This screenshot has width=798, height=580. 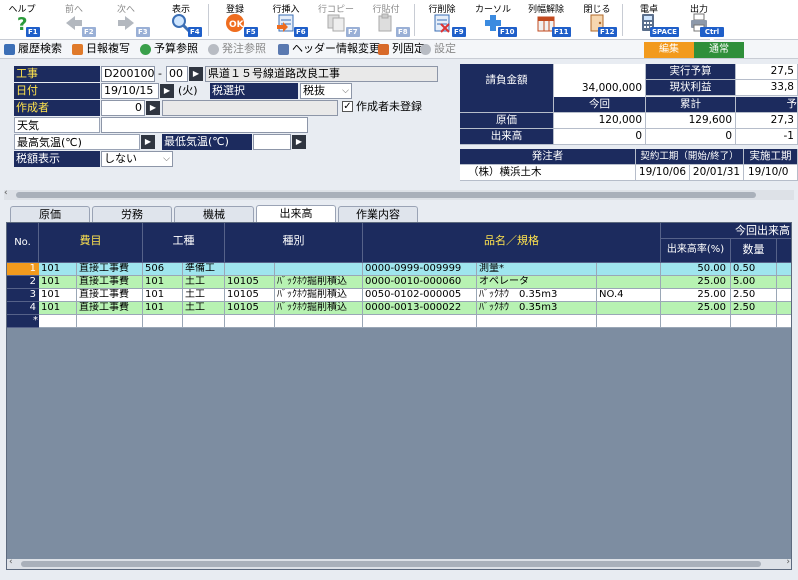 What do you see at coordinates (127, 20) in the screenshot?
I see `next-button: 次へ F3` at bounding box center [127, 20].